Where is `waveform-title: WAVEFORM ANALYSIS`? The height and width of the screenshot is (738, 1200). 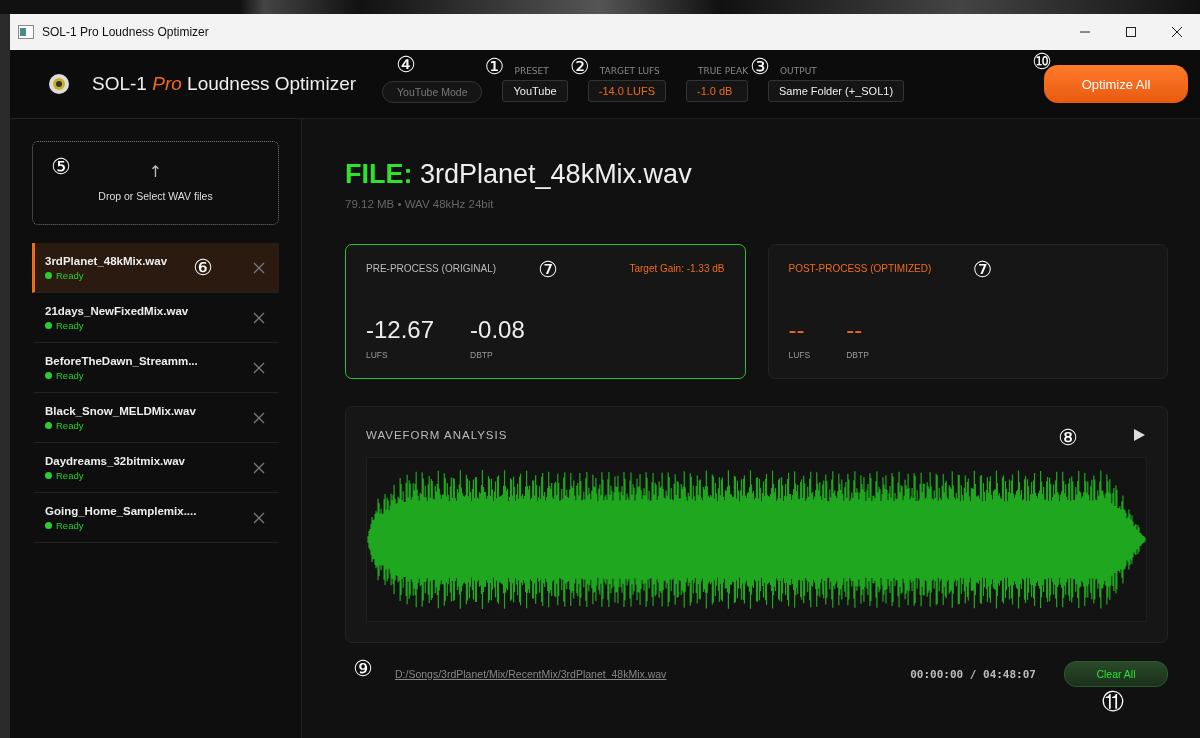
waveform-title: WAVEFORM ANALYSIS is located at coordinates (437, 435).